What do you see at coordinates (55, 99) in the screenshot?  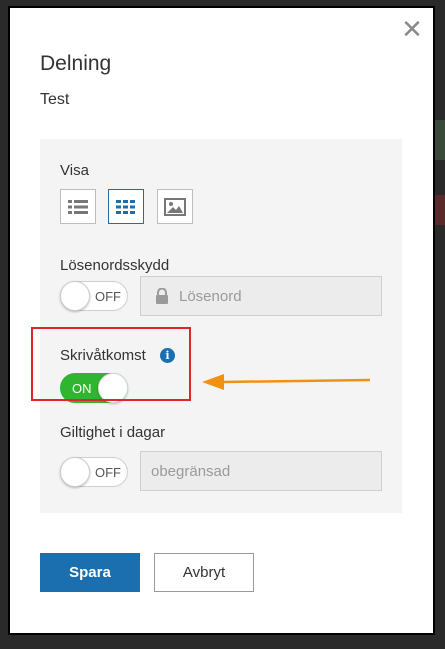 I see `dialog-subtitle: Test` at bounding box center [55, 99].